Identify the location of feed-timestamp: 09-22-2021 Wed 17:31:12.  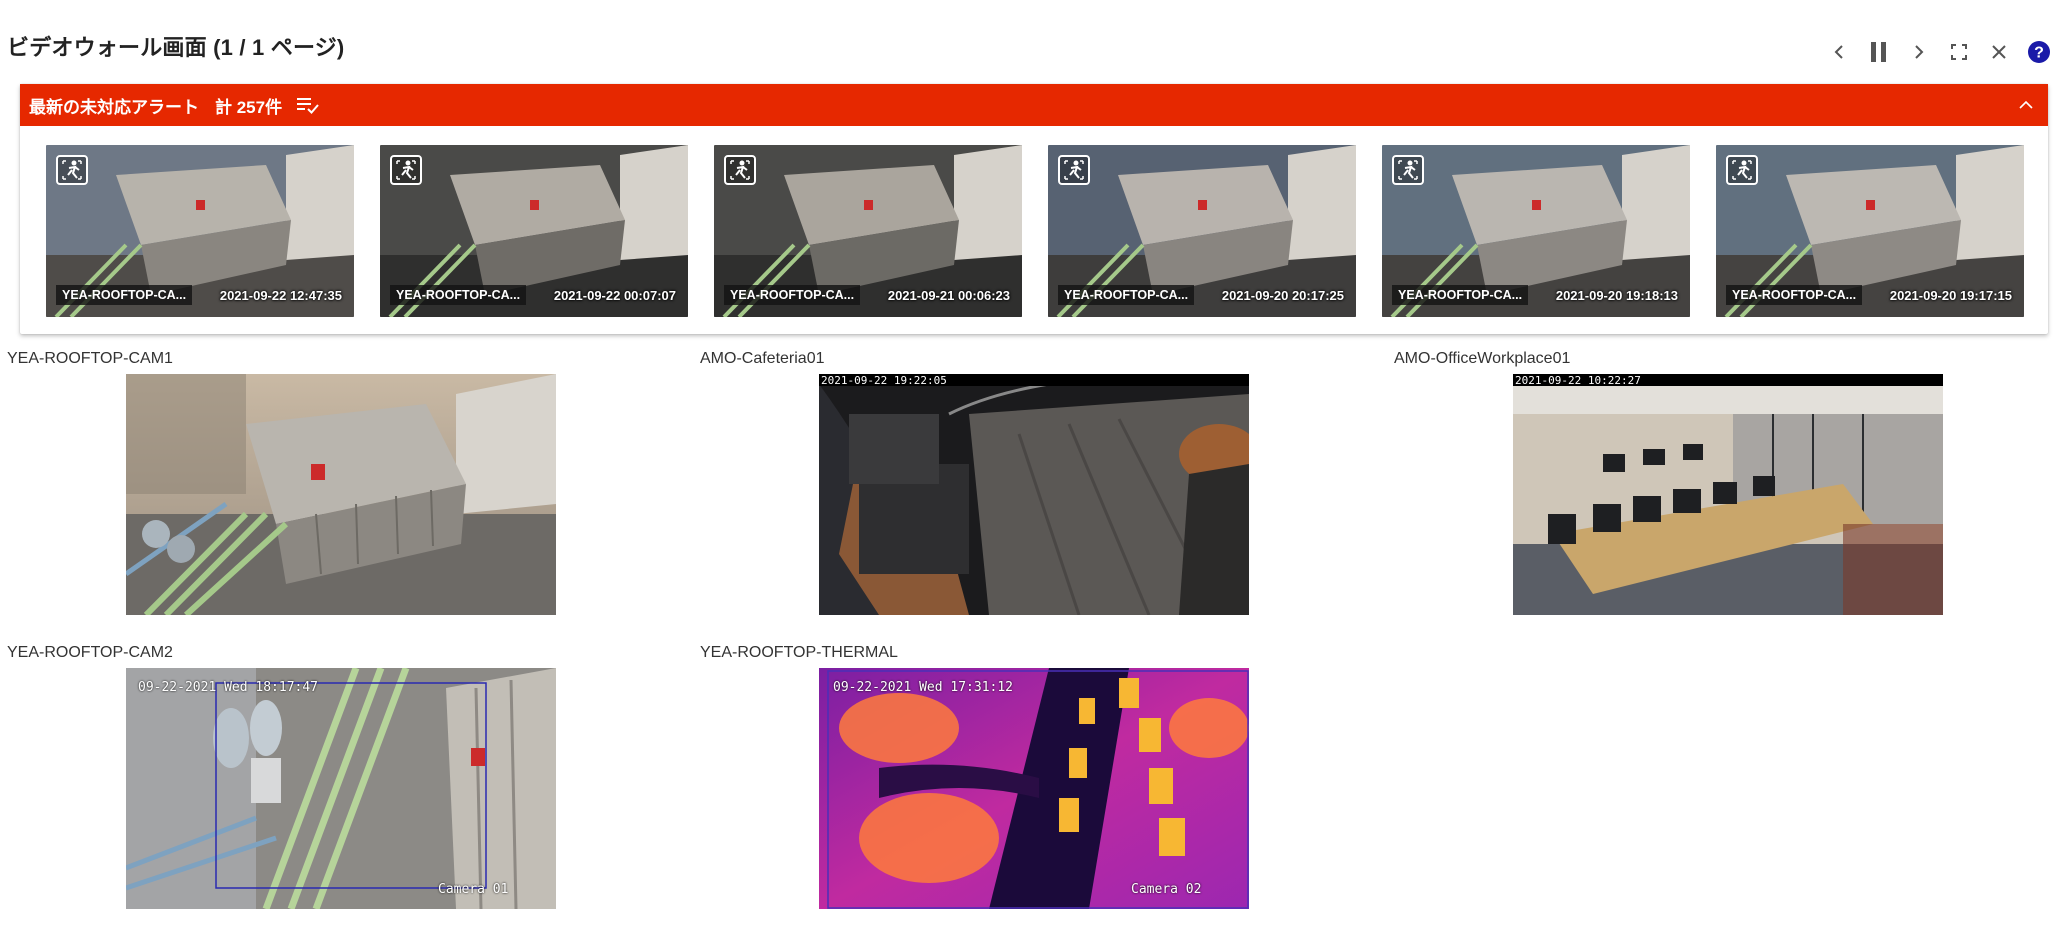
(923, 687).